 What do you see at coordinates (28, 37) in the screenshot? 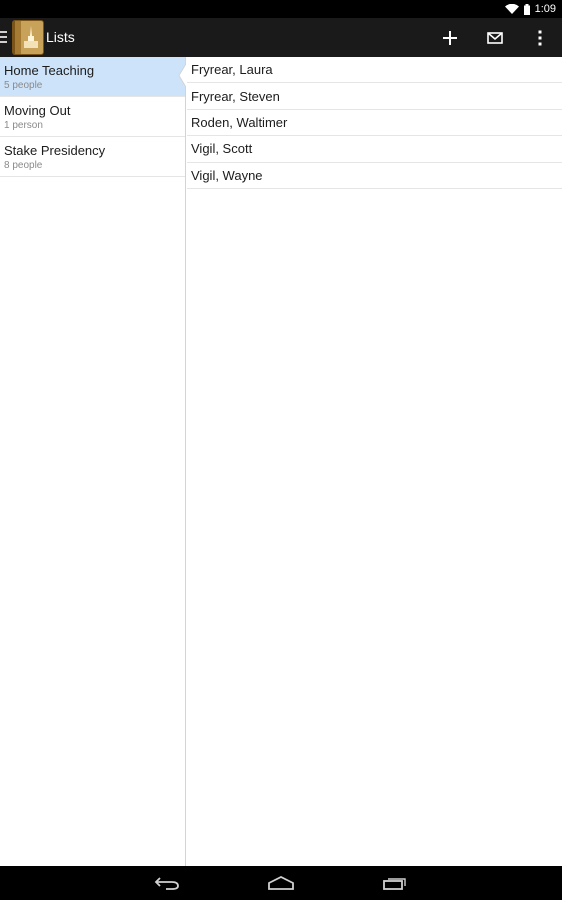
I see `app-logo-icon` at bounding box center [28, 37].